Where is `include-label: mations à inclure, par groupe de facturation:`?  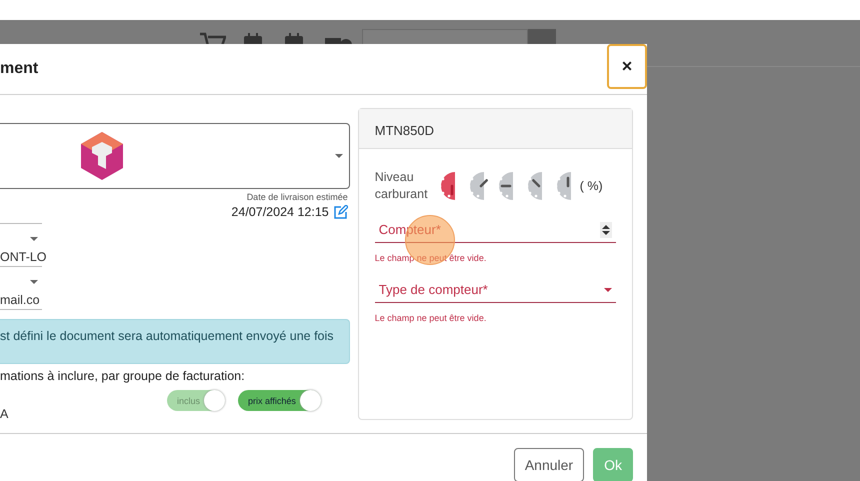
include-label: mations à inclure, par groupe de facturation: is located at coordinates (123, 376).